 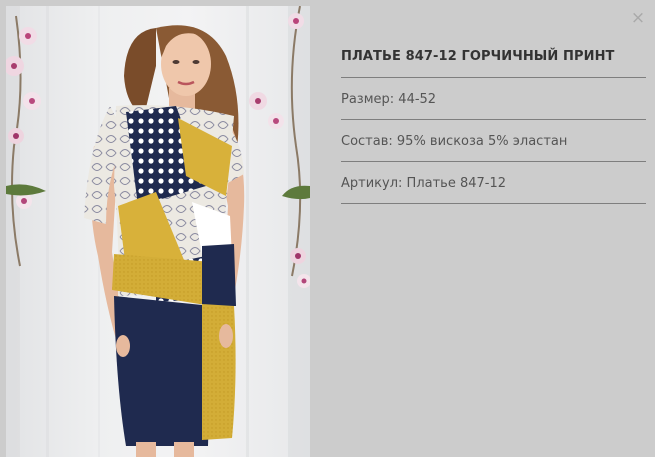 What do you see at coordinates (493, 99) in the screenshot?
I see `spec-row-size: Размер: 44-52` at bounding box center [493, 99].